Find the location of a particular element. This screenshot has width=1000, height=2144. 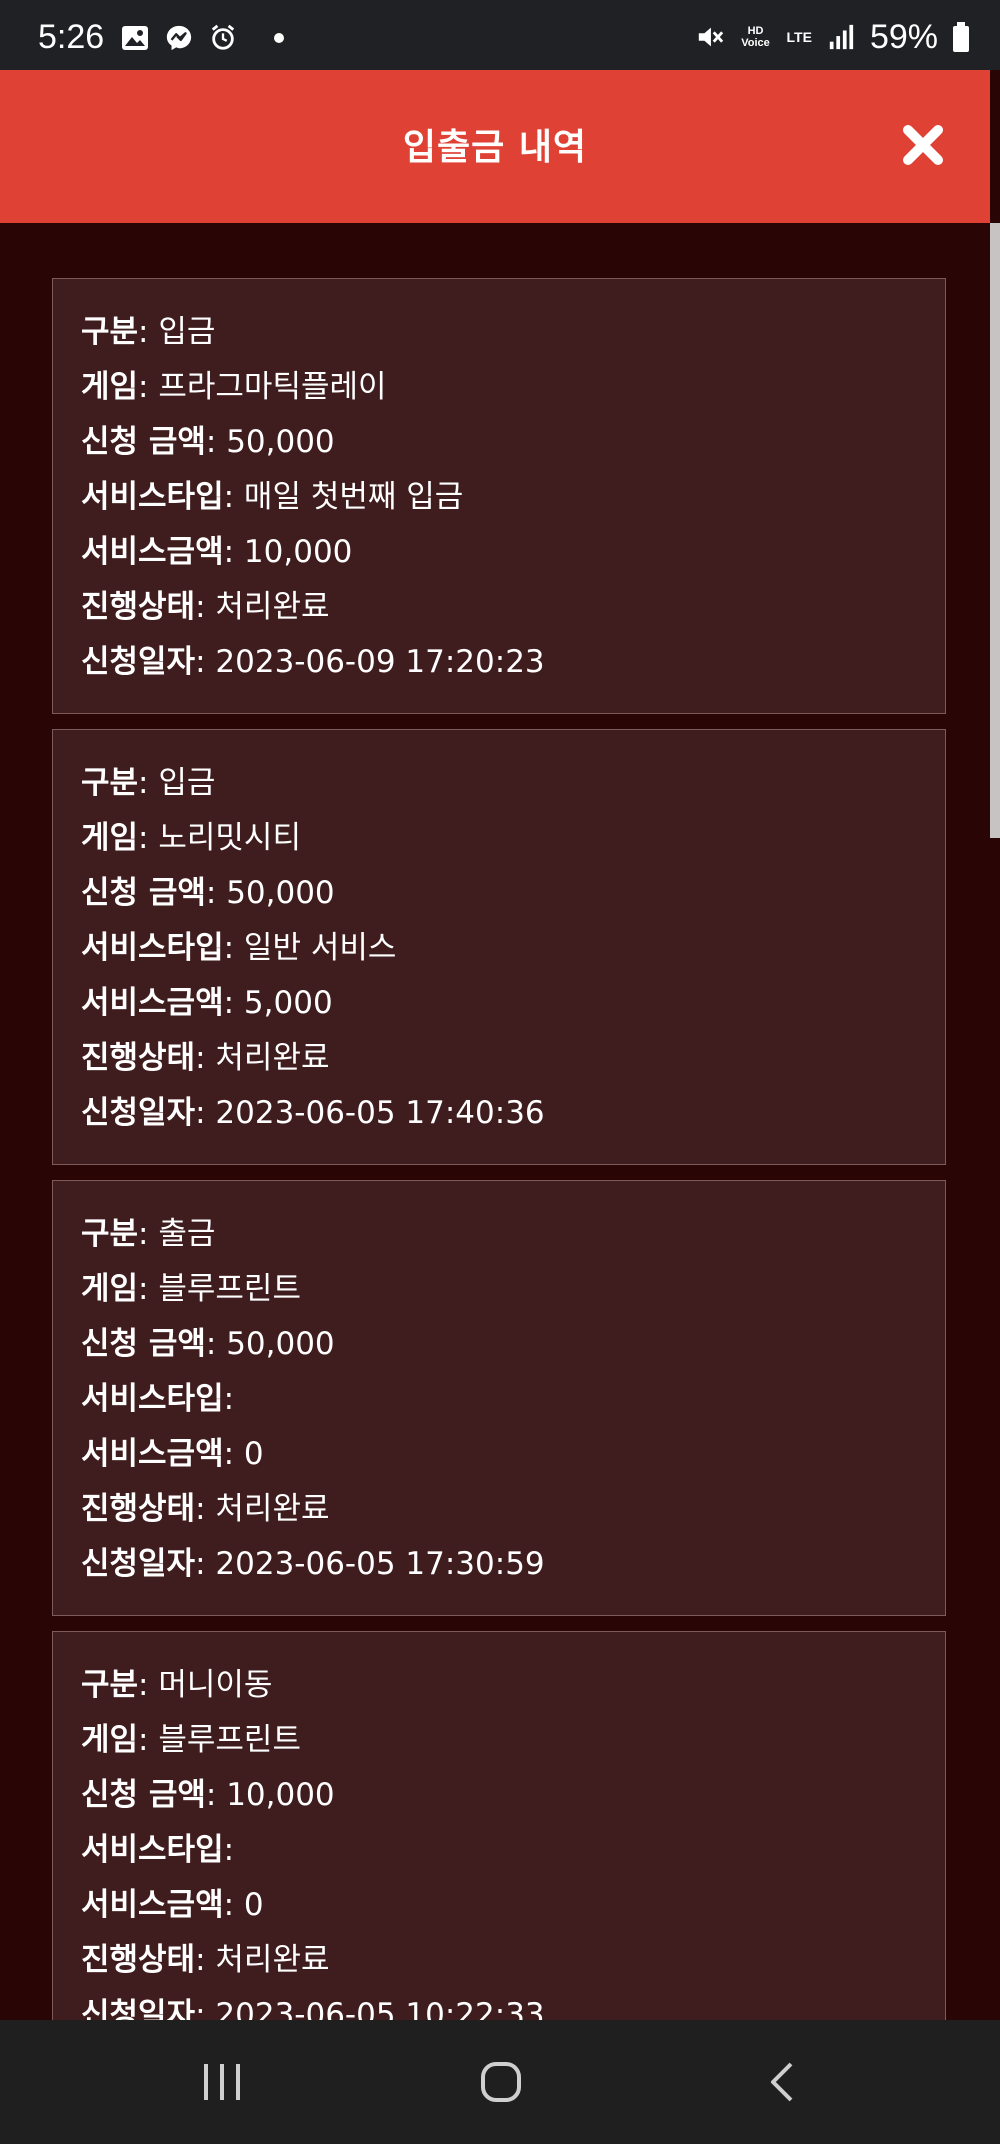

battery-icon is located at coordinates (961, 37).